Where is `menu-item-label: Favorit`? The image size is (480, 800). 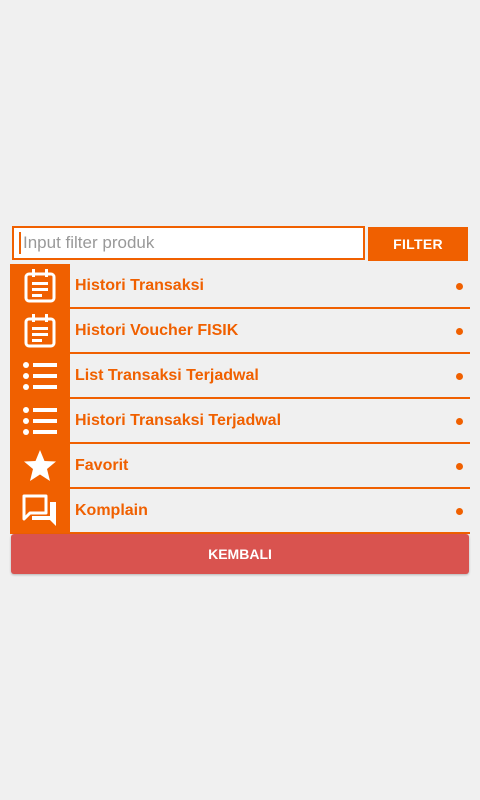 menu-item-label: Favorit is located at coordinates (102, 465).